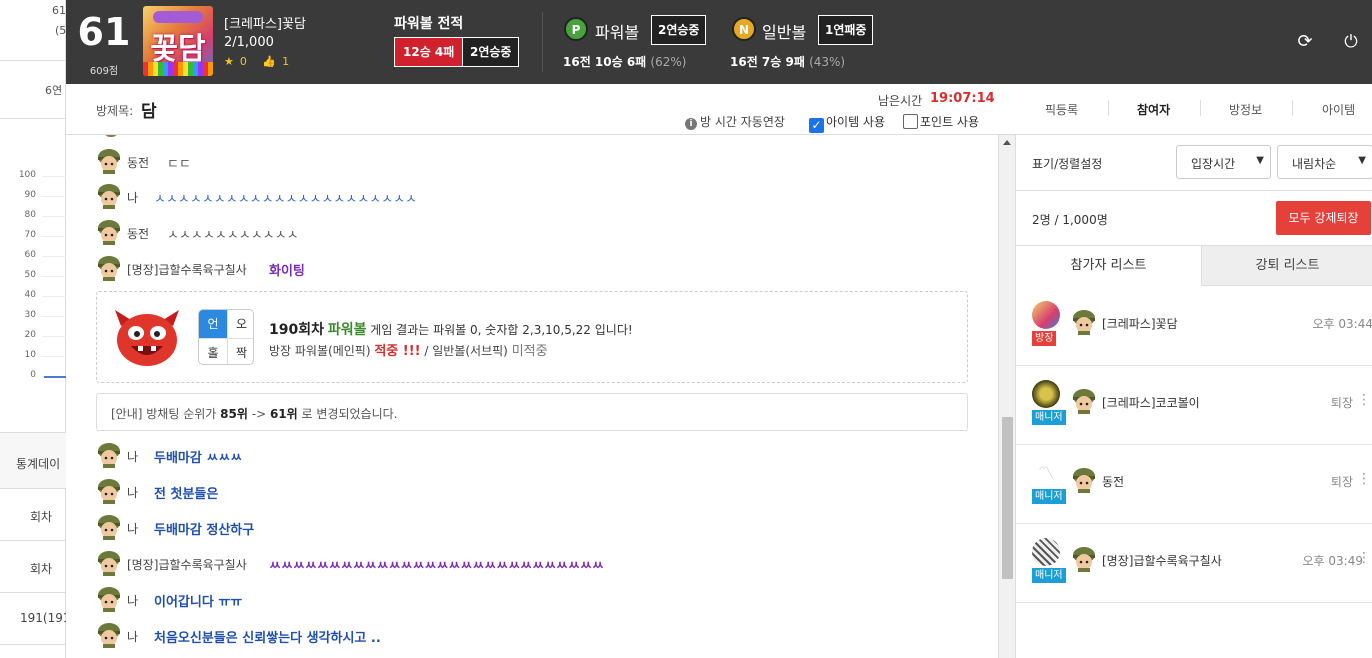  Describe the element at coordinates (30, 195) in the screenshot. I see `bg-axis-tick: 90` at that location.